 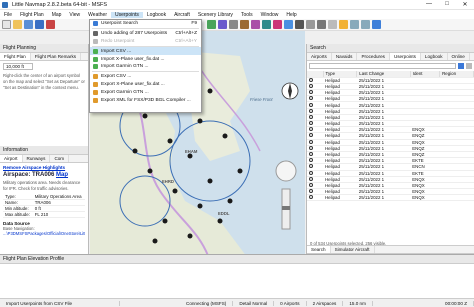 I want to click on waypoint-icon, so click(x=255, y=24).